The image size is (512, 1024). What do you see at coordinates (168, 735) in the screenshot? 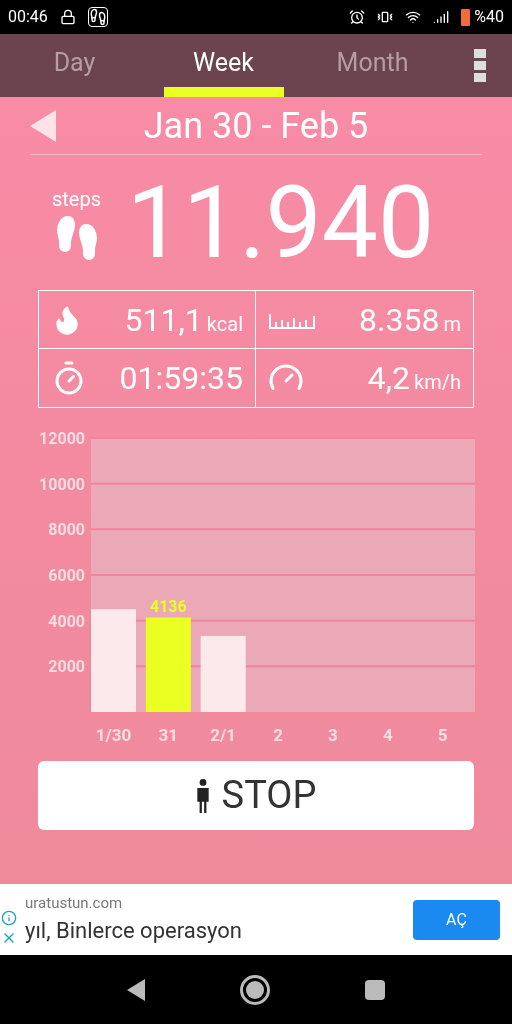
I see `axis-label: 31` at bounding box center [168, 735].